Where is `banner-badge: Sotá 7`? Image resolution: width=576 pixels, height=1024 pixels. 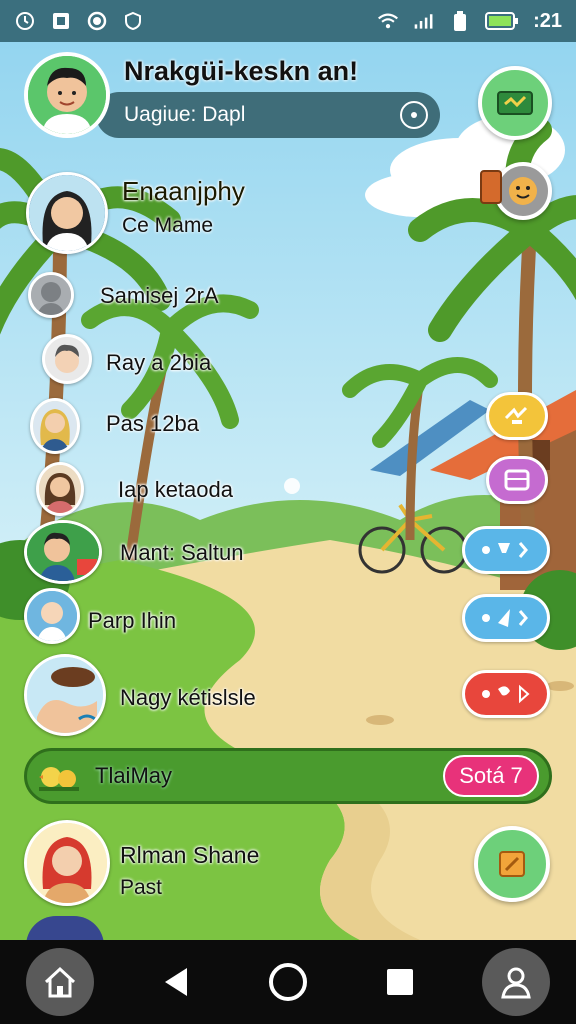
banner-badge: Sotá 7 is located at coordinates (491, 776).